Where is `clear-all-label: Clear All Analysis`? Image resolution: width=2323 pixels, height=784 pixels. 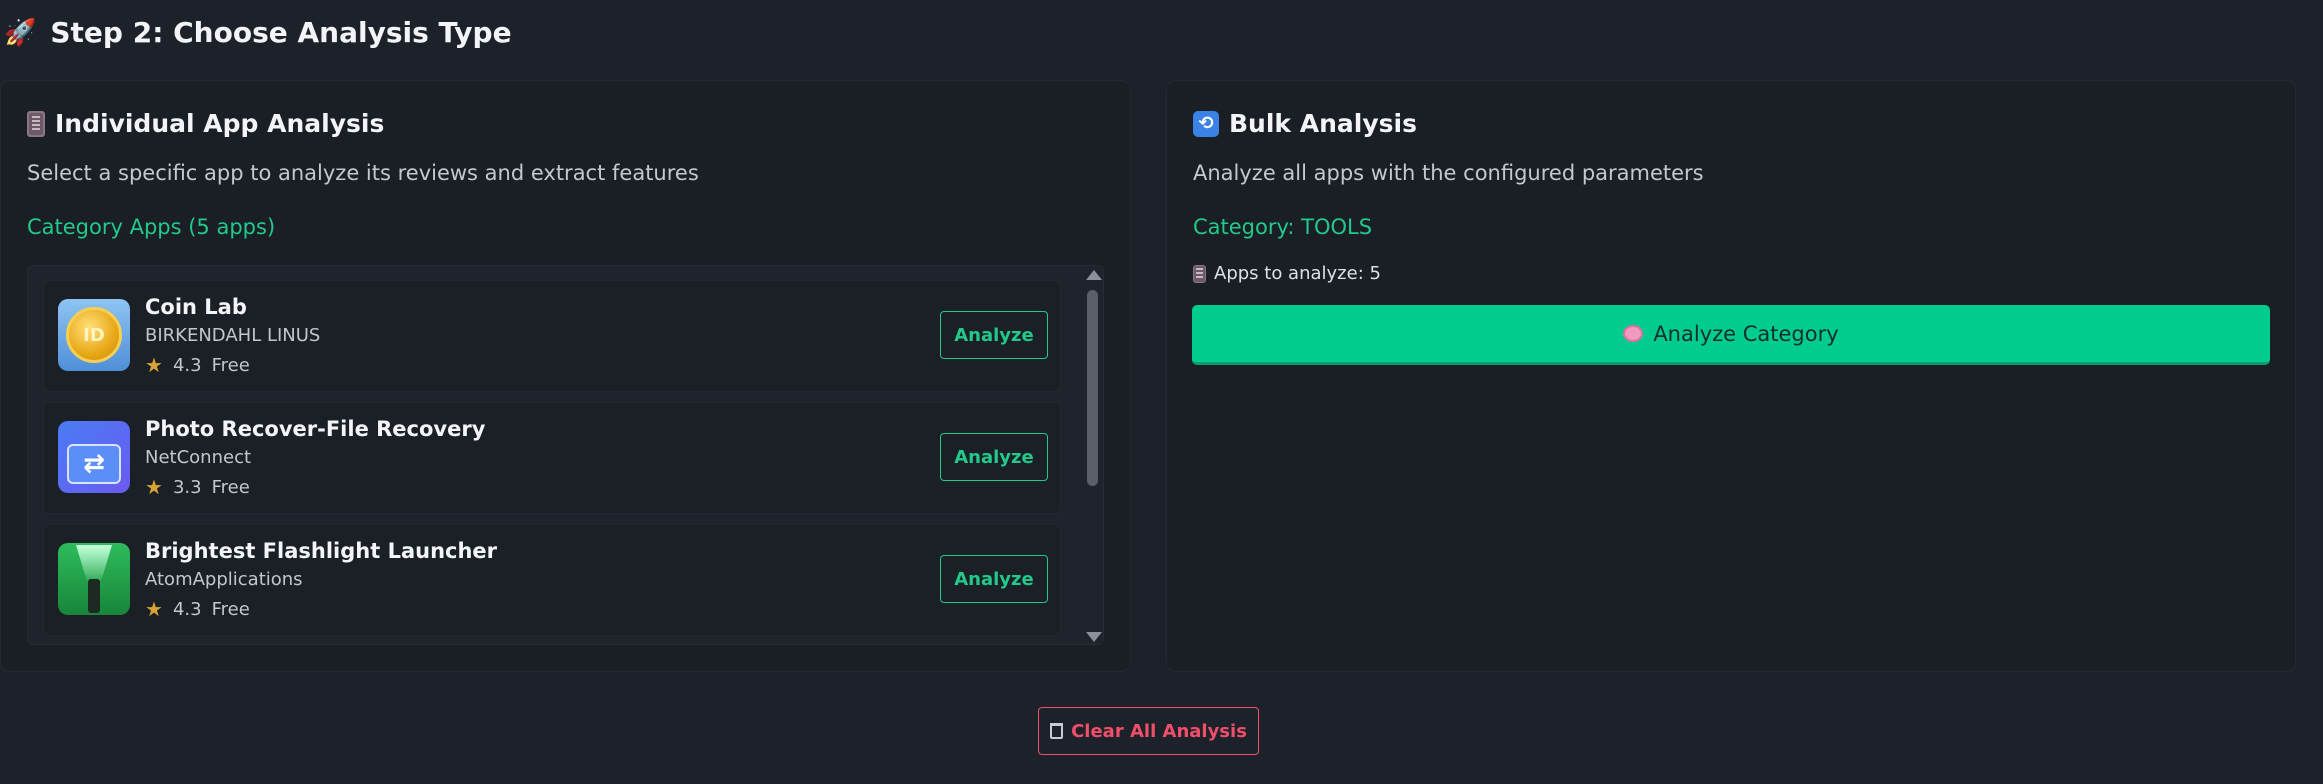 clear-all-label: Clear All Analysis is located at coordinates (1159, 731).